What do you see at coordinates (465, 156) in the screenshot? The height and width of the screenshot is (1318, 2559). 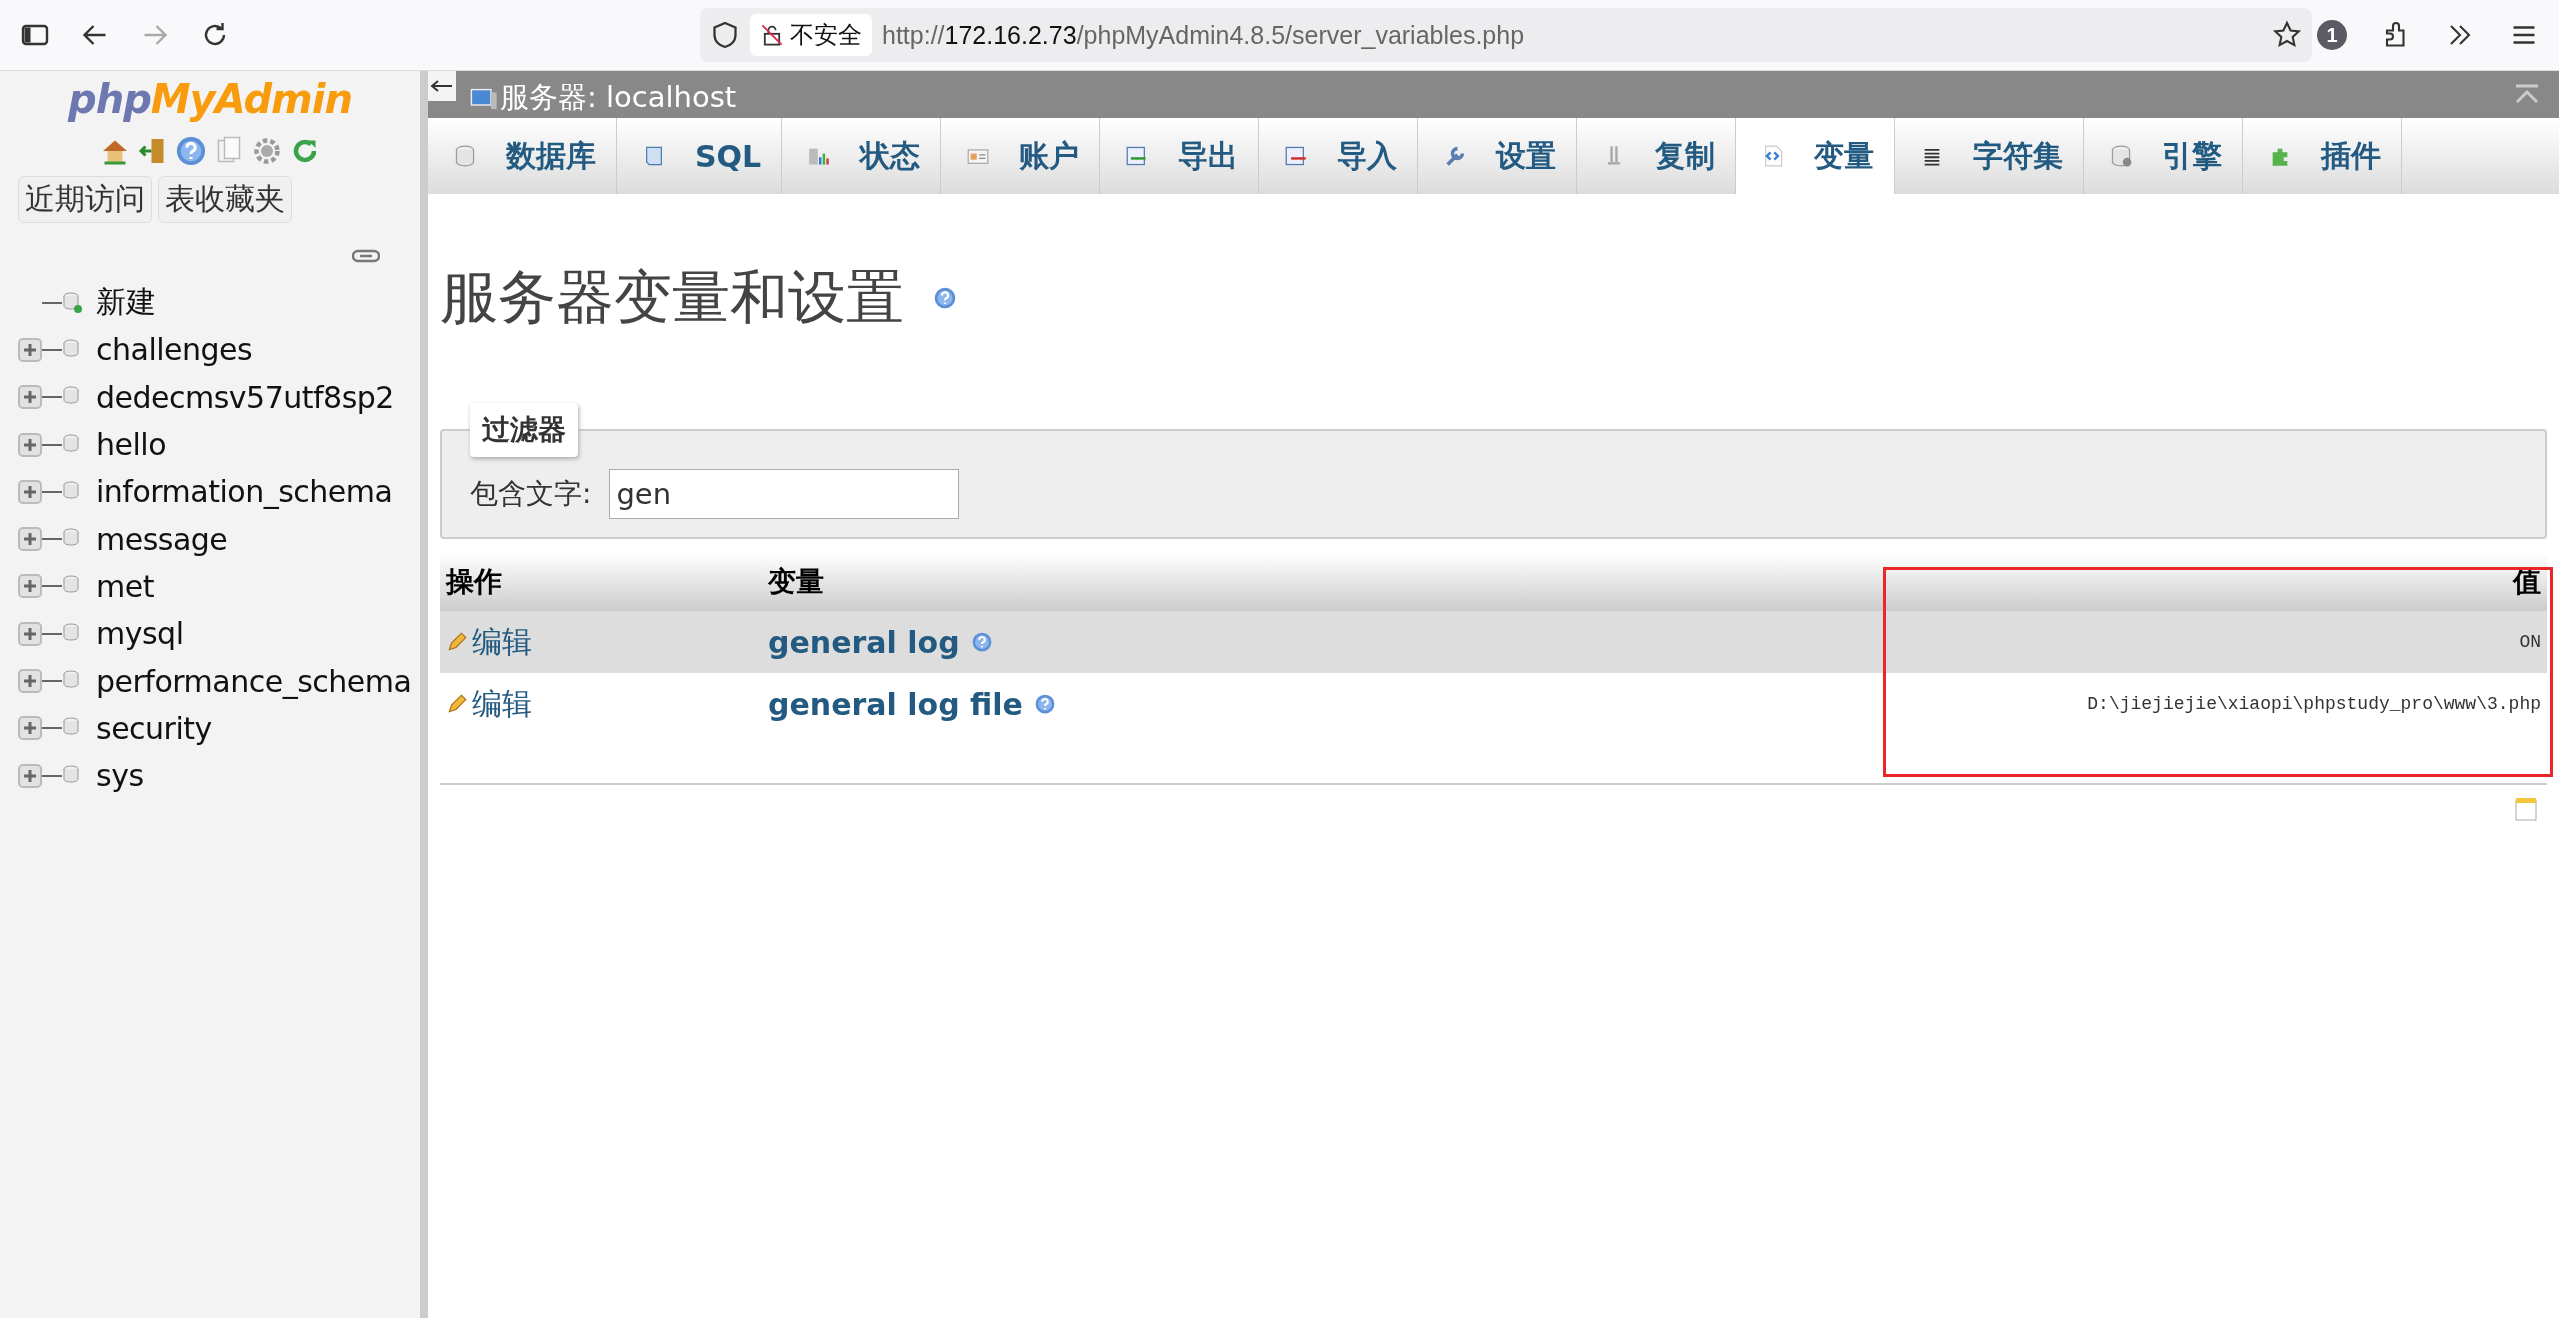 I see `database-icon` at bounding box center [465, 156].